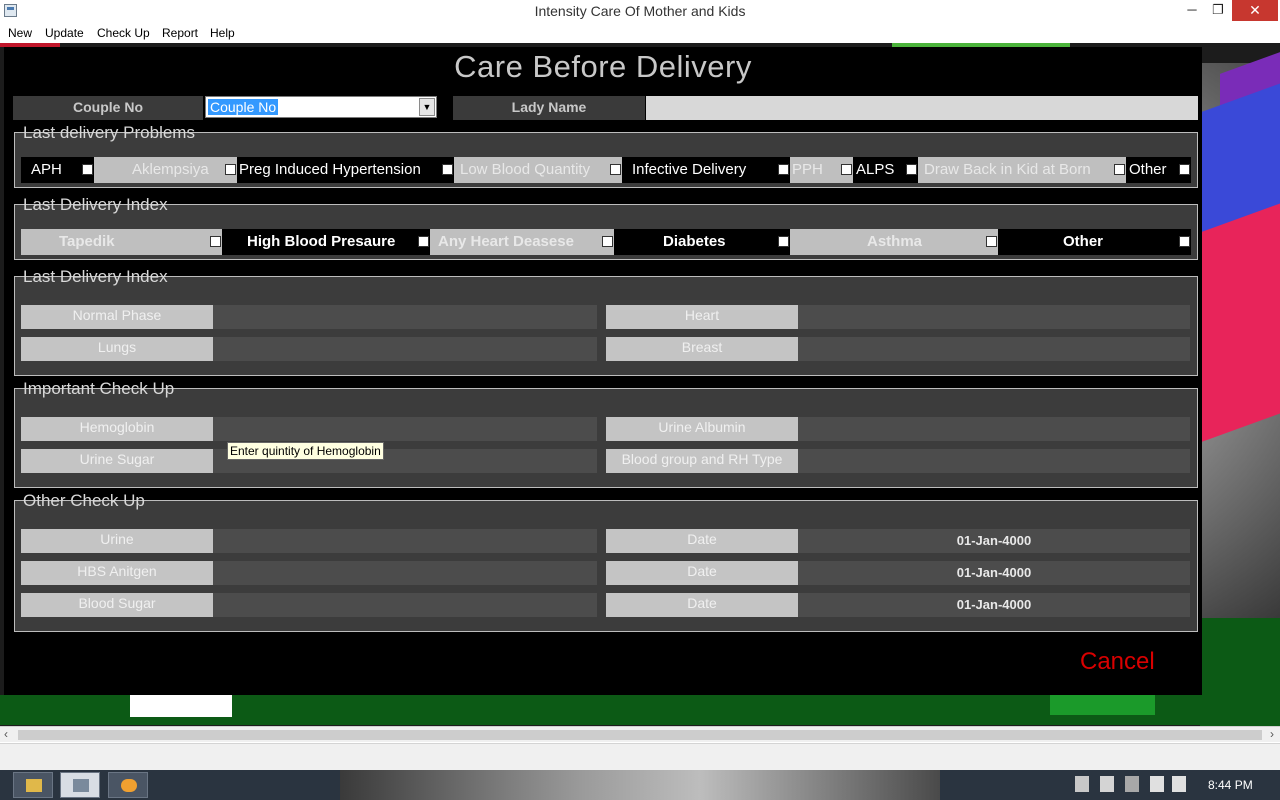 This screenshot has height=800, width=1280. I want to click on urine-date-picker: 01-Jan-4000, so click(994, 541).